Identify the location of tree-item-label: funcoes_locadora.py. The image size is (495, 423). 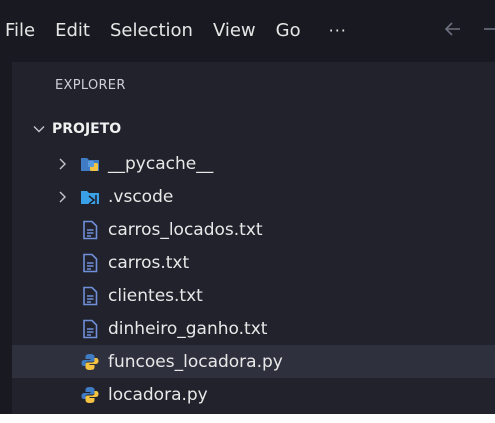
(195, 361).